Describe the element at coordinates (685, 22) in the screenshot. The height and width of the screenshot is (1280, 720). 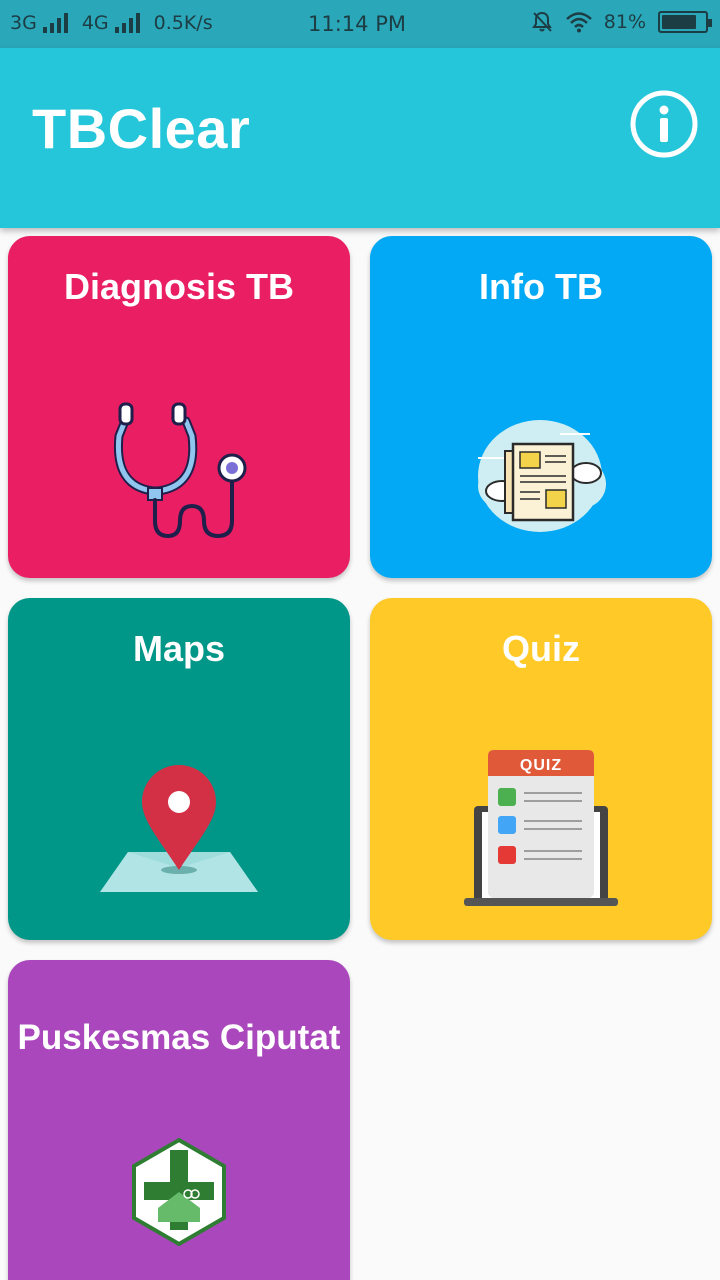
I see `battery-icon` at that location.